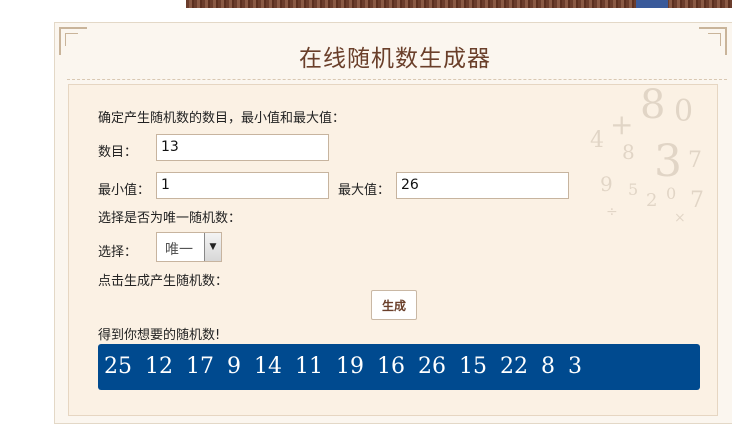  Describe the element at coordinates (179, 250) in the screenshot. I see `unique-select-value: 唯一` at that location.